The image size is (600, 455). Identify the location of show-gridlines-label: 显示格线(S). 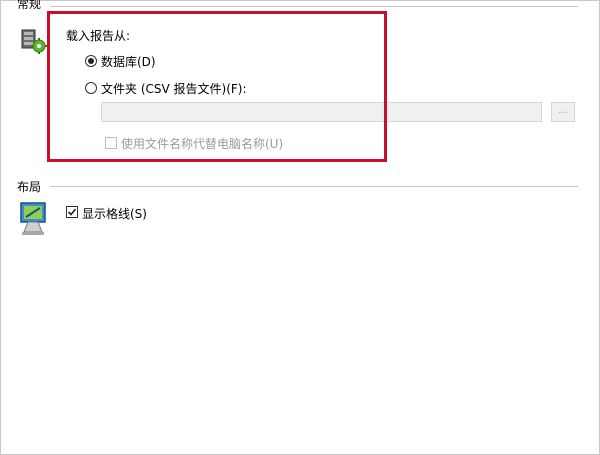
(114, 213).